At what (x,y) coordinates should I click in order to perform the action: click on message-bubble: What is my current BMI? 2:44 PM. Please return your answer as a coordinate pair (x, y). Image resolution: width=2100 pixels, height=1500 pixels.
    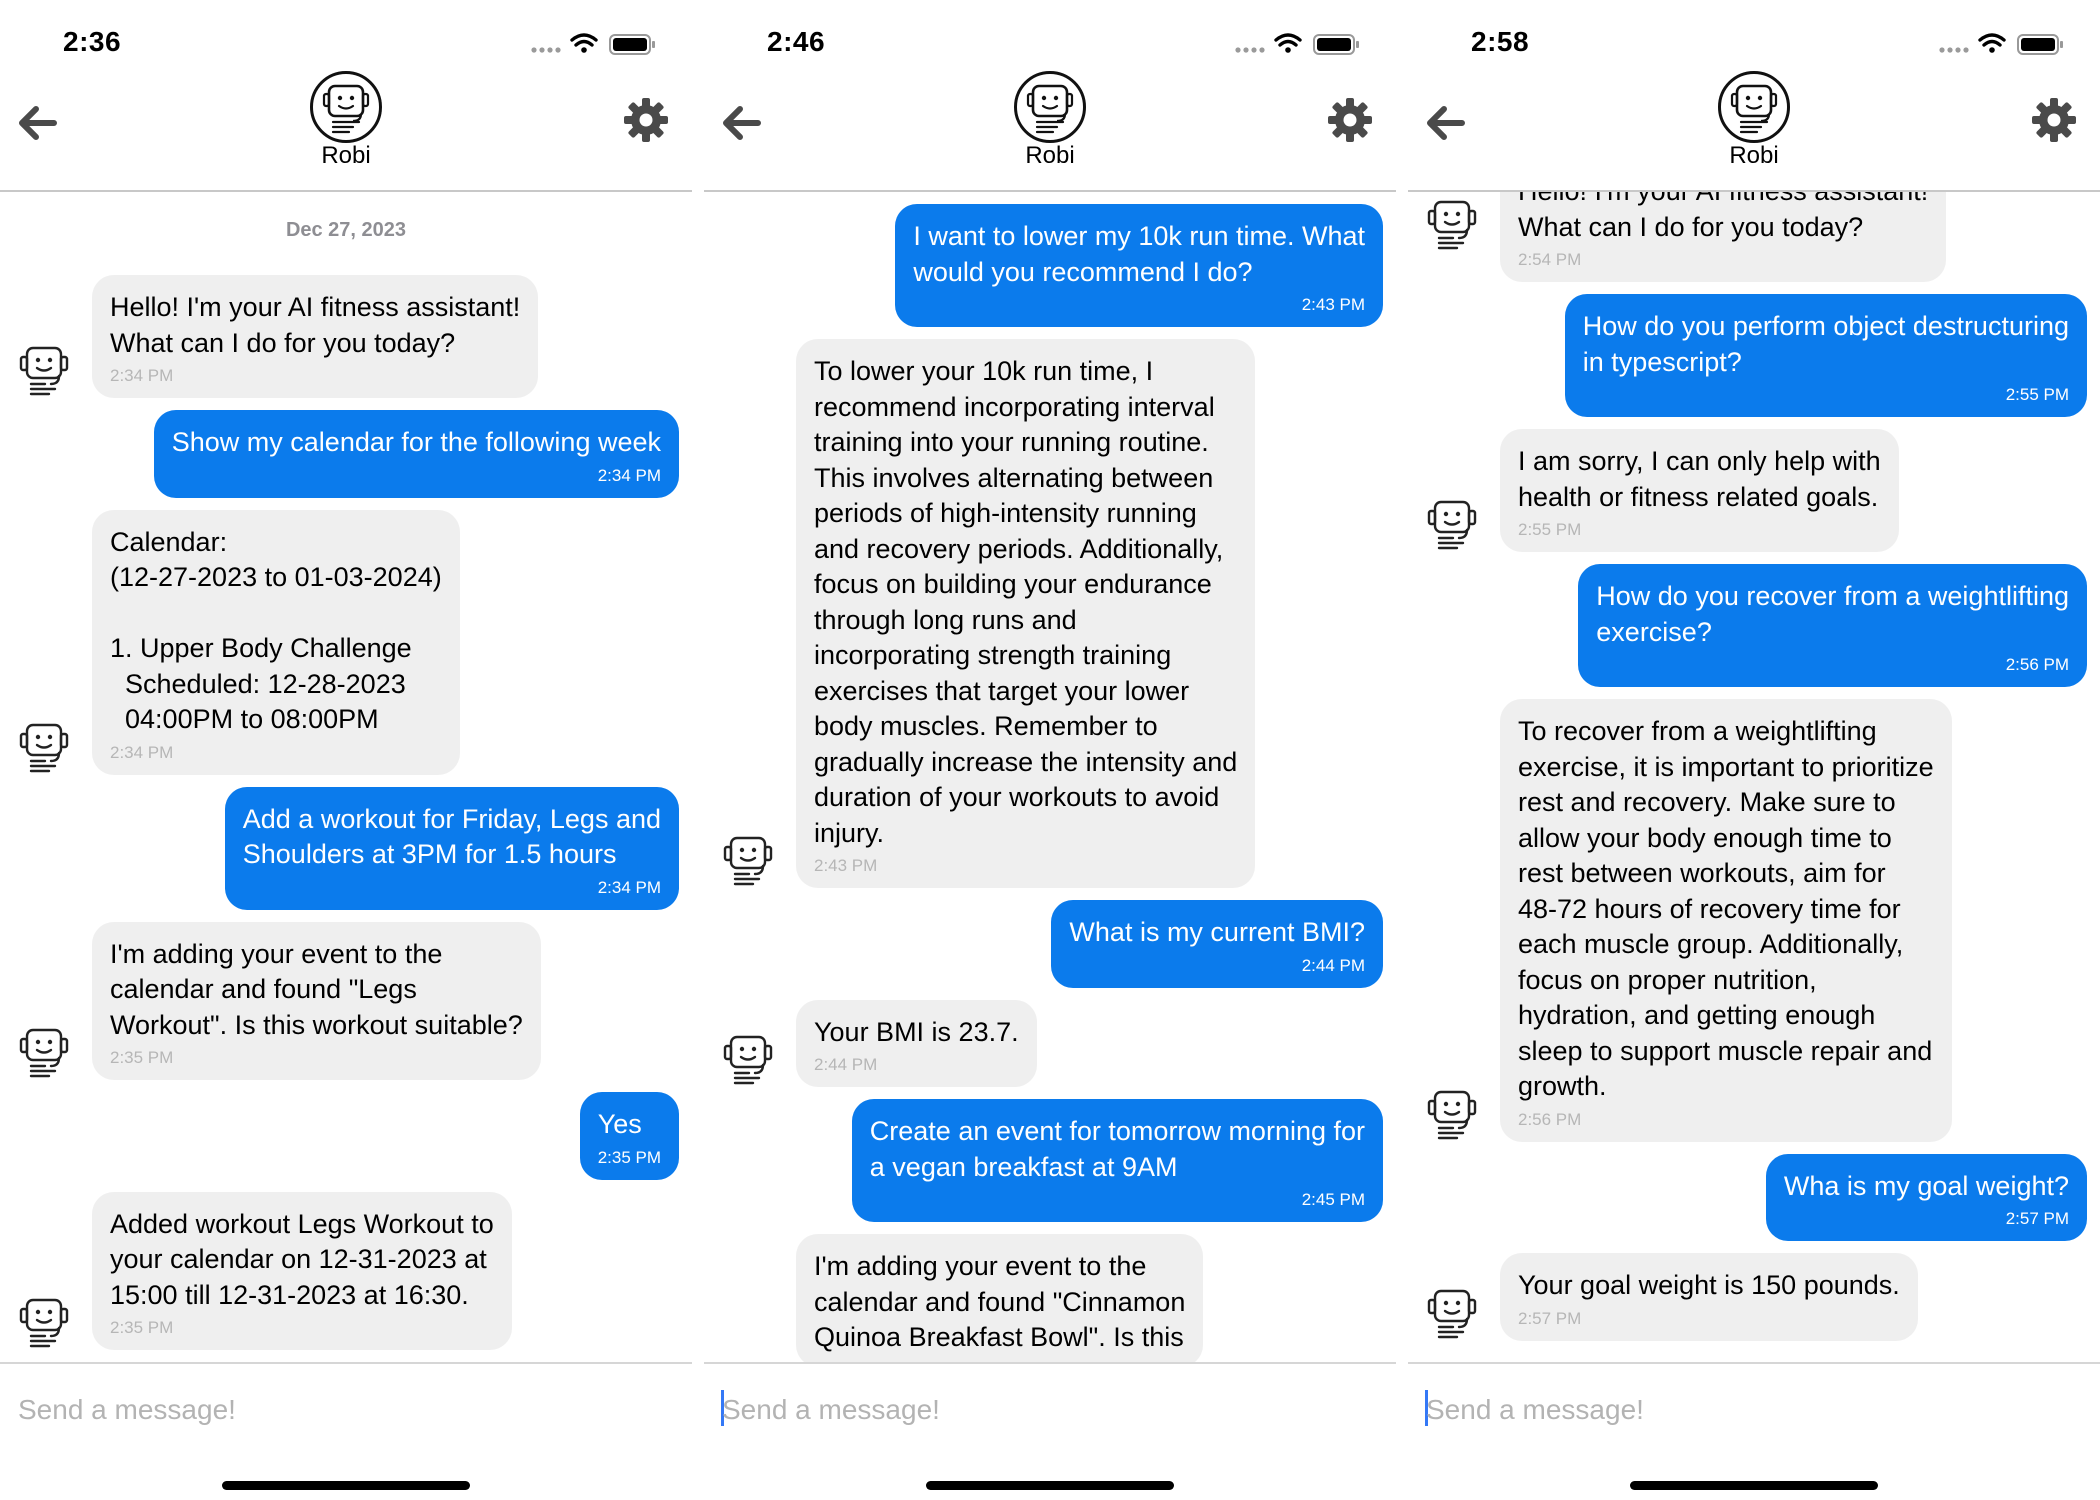
    Looking at the image, I should click on (1217, 944).